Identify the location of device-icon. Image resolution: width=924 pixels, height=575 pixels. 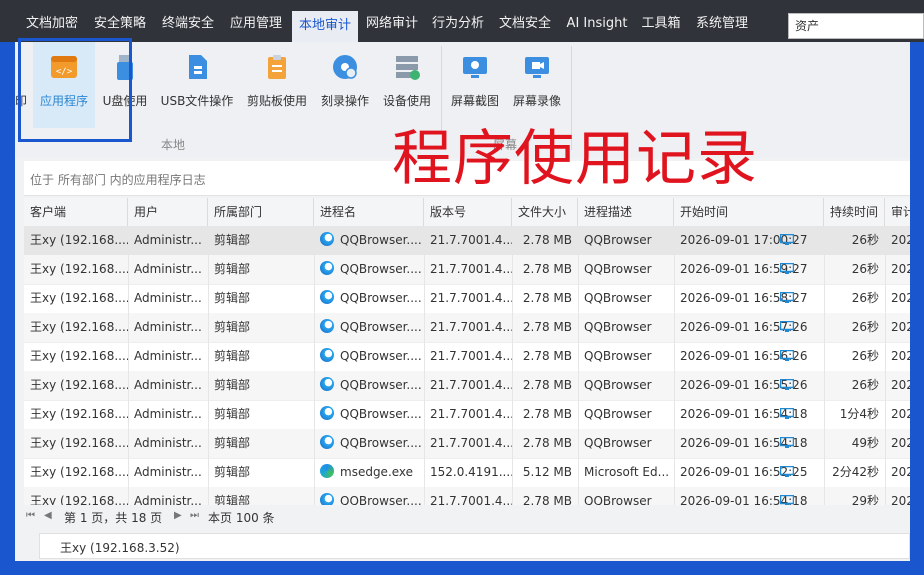
(408, 68).